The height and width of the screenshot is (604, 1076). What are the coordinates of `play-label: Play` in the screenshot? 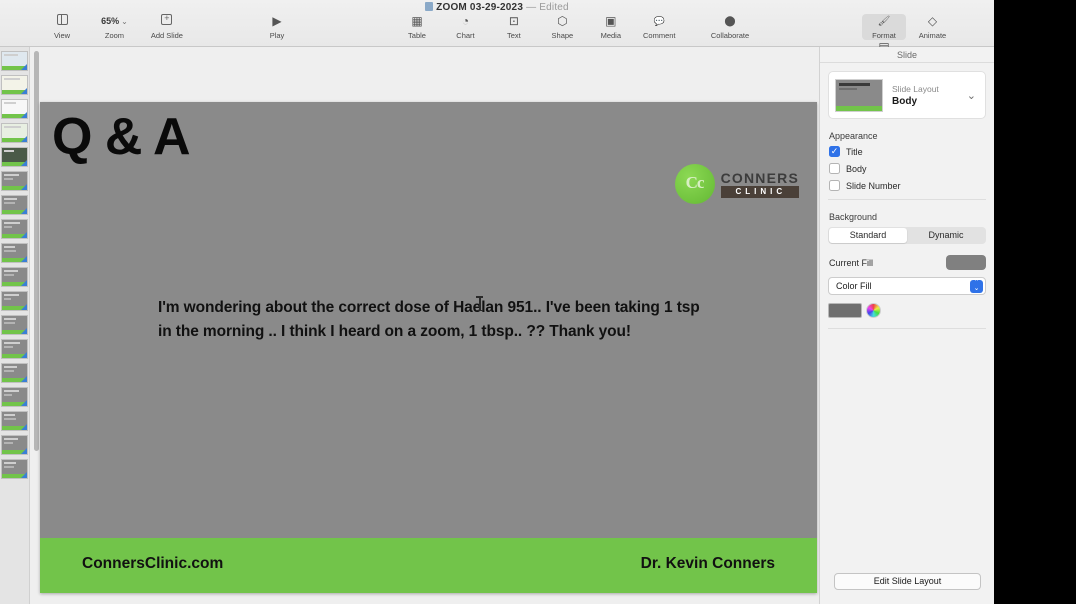 It's located at (277, 35).